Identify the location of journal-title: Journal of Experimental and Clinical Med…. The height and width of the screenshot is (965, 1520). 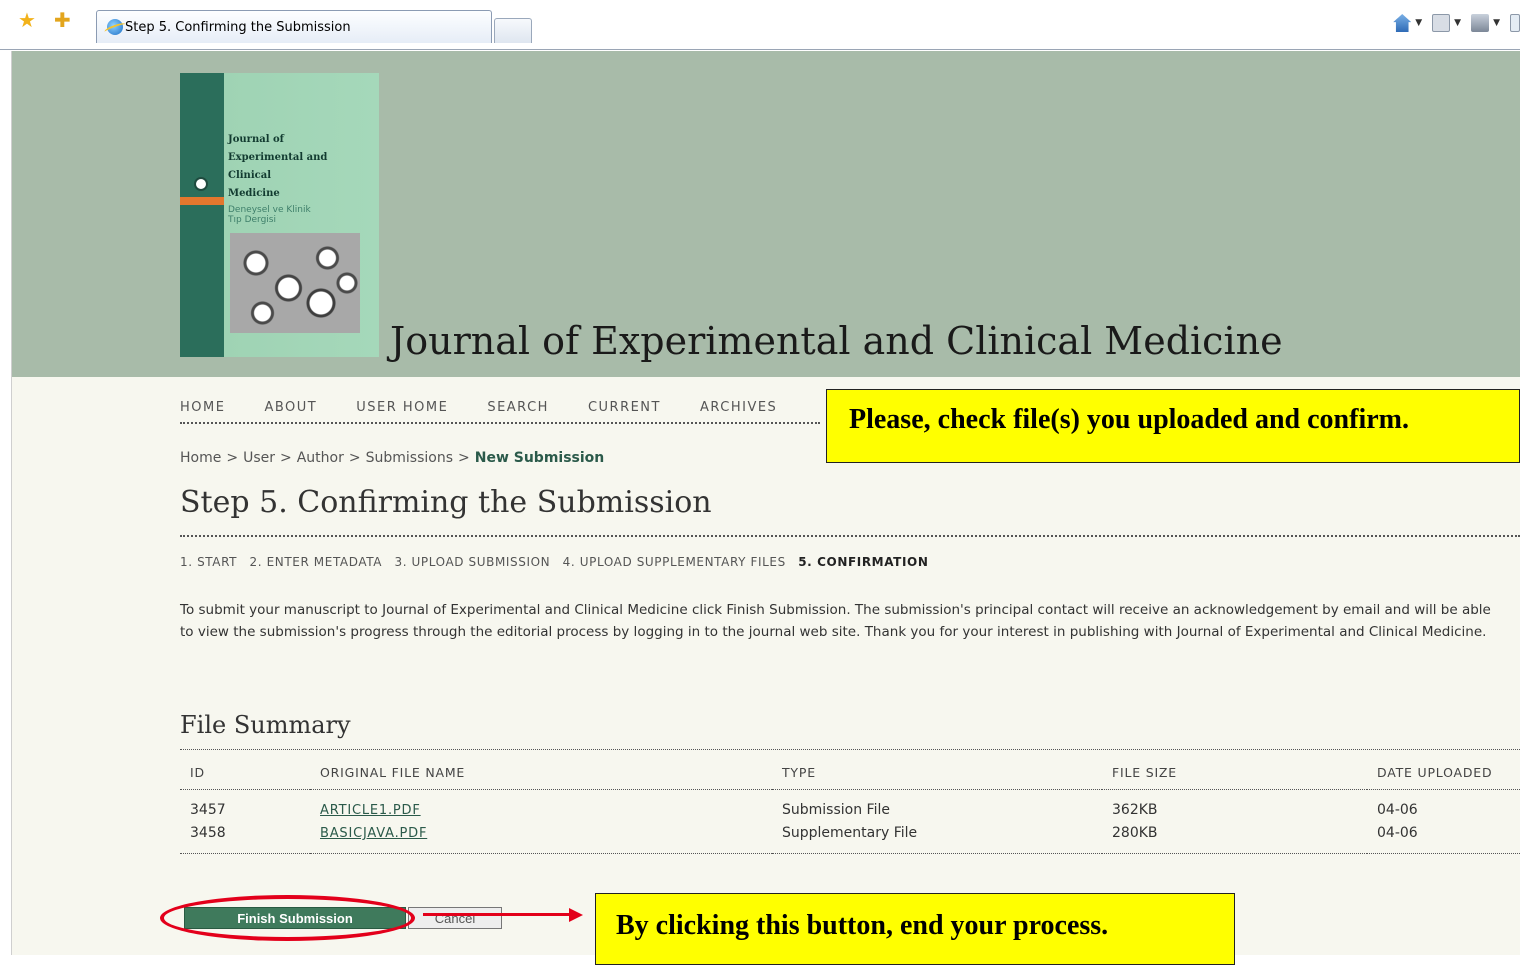
(836, 341).